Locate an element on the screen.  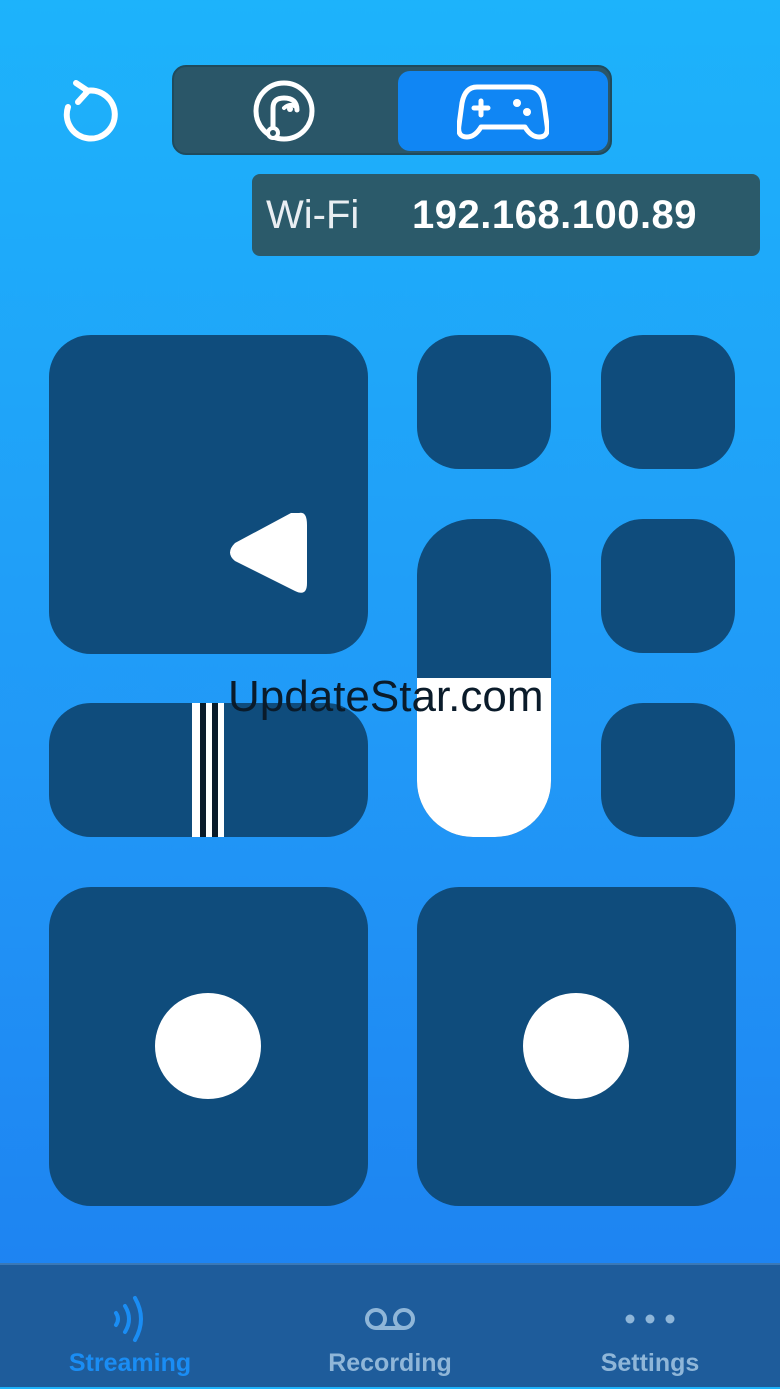
right-joystick-knob is located at coordinates (576, 1046).